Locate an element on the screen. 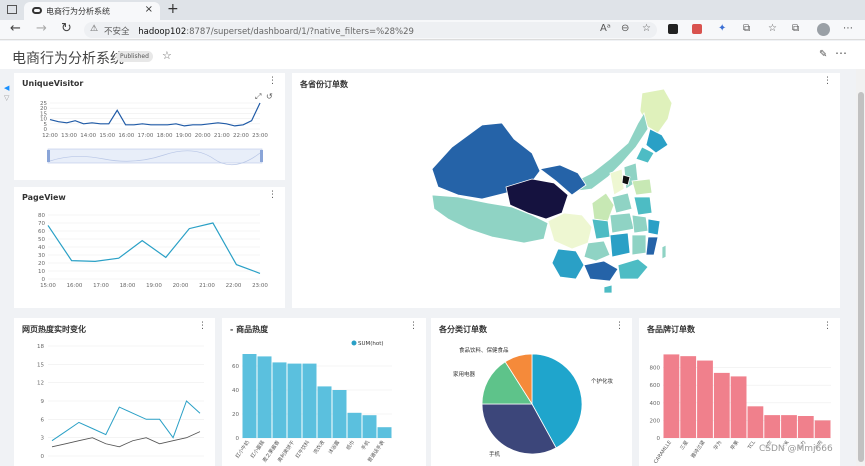  zoom-toolbox-icon: ⤢ is located at coordinates (257, 96).